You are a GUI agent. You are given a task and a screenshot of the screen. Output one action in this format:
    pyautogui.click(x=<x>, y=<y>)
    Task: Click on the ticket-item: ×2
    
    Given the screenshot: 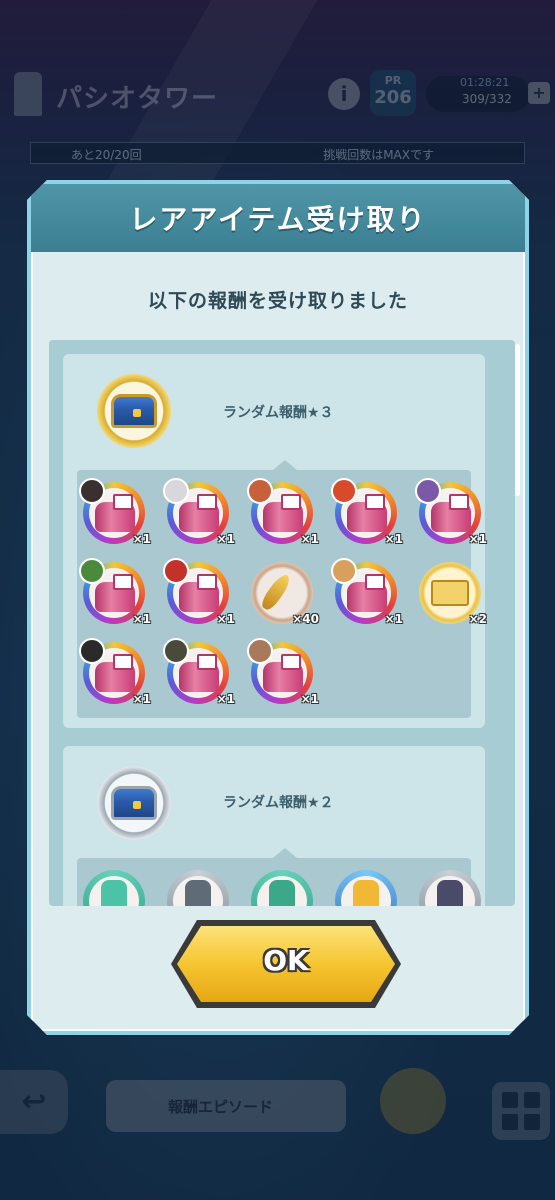 What is the action you would take?
    pyautogui.click(x=453, y=594)
    